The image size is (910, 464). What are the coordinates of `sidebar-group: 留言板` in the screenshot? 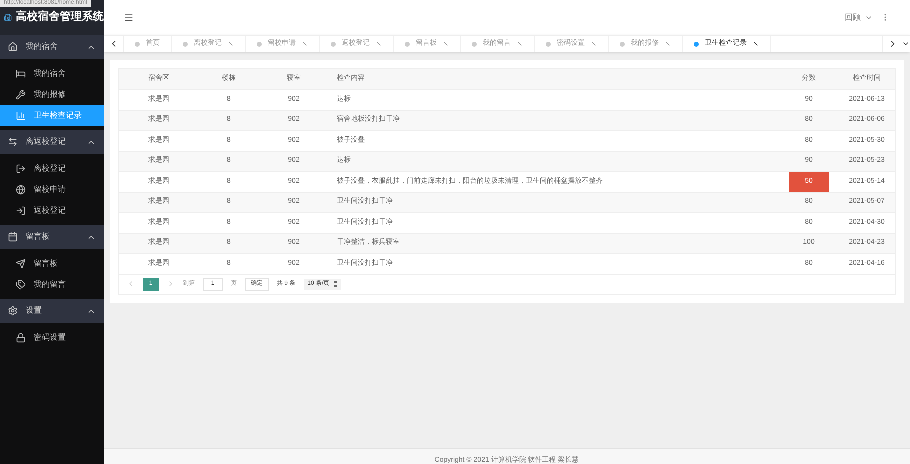 It's located at (52, 237).